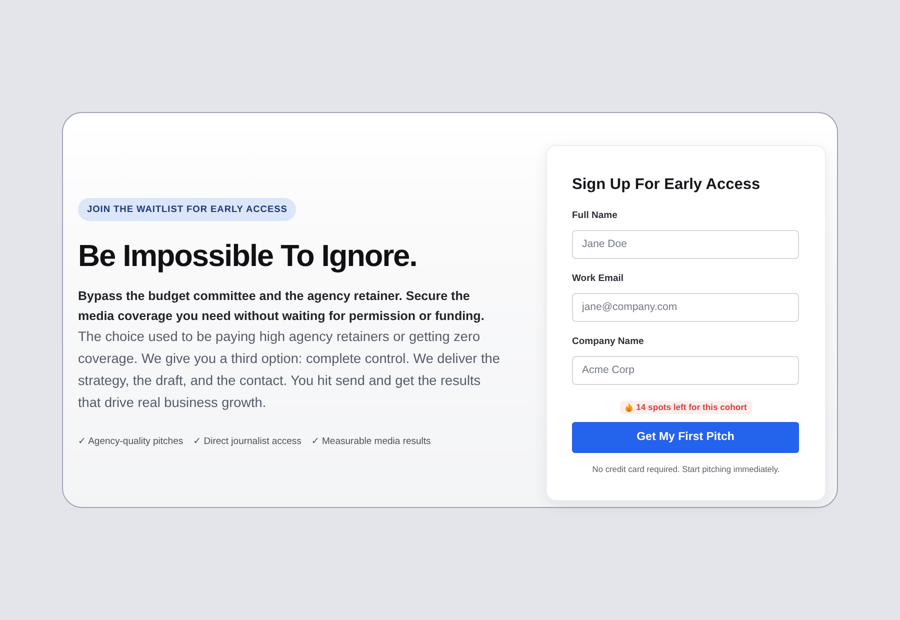 This screenshot has width=900, height=620. I want to click on feature-item: ✓ Agency-quality pitches, so click(131, 442).